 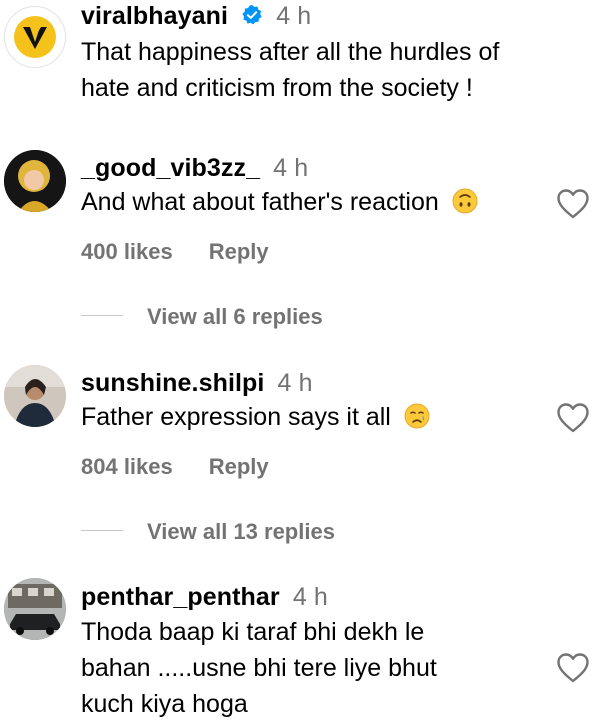 I want to click on comment-username: penthar_penthar 4 h, so click(x=204, y=597).